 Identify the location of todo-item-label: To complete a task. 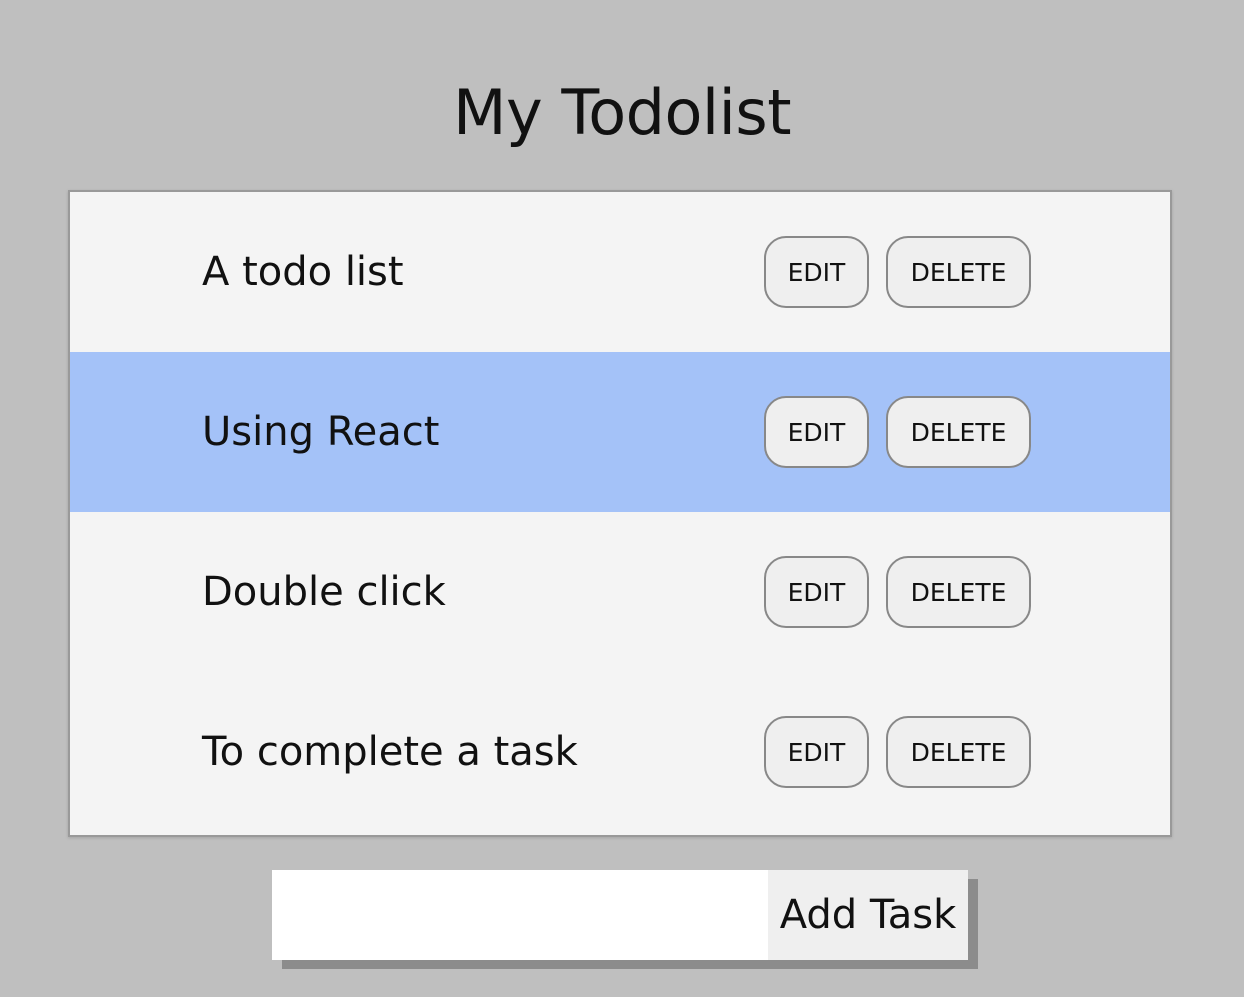
(390, 752).